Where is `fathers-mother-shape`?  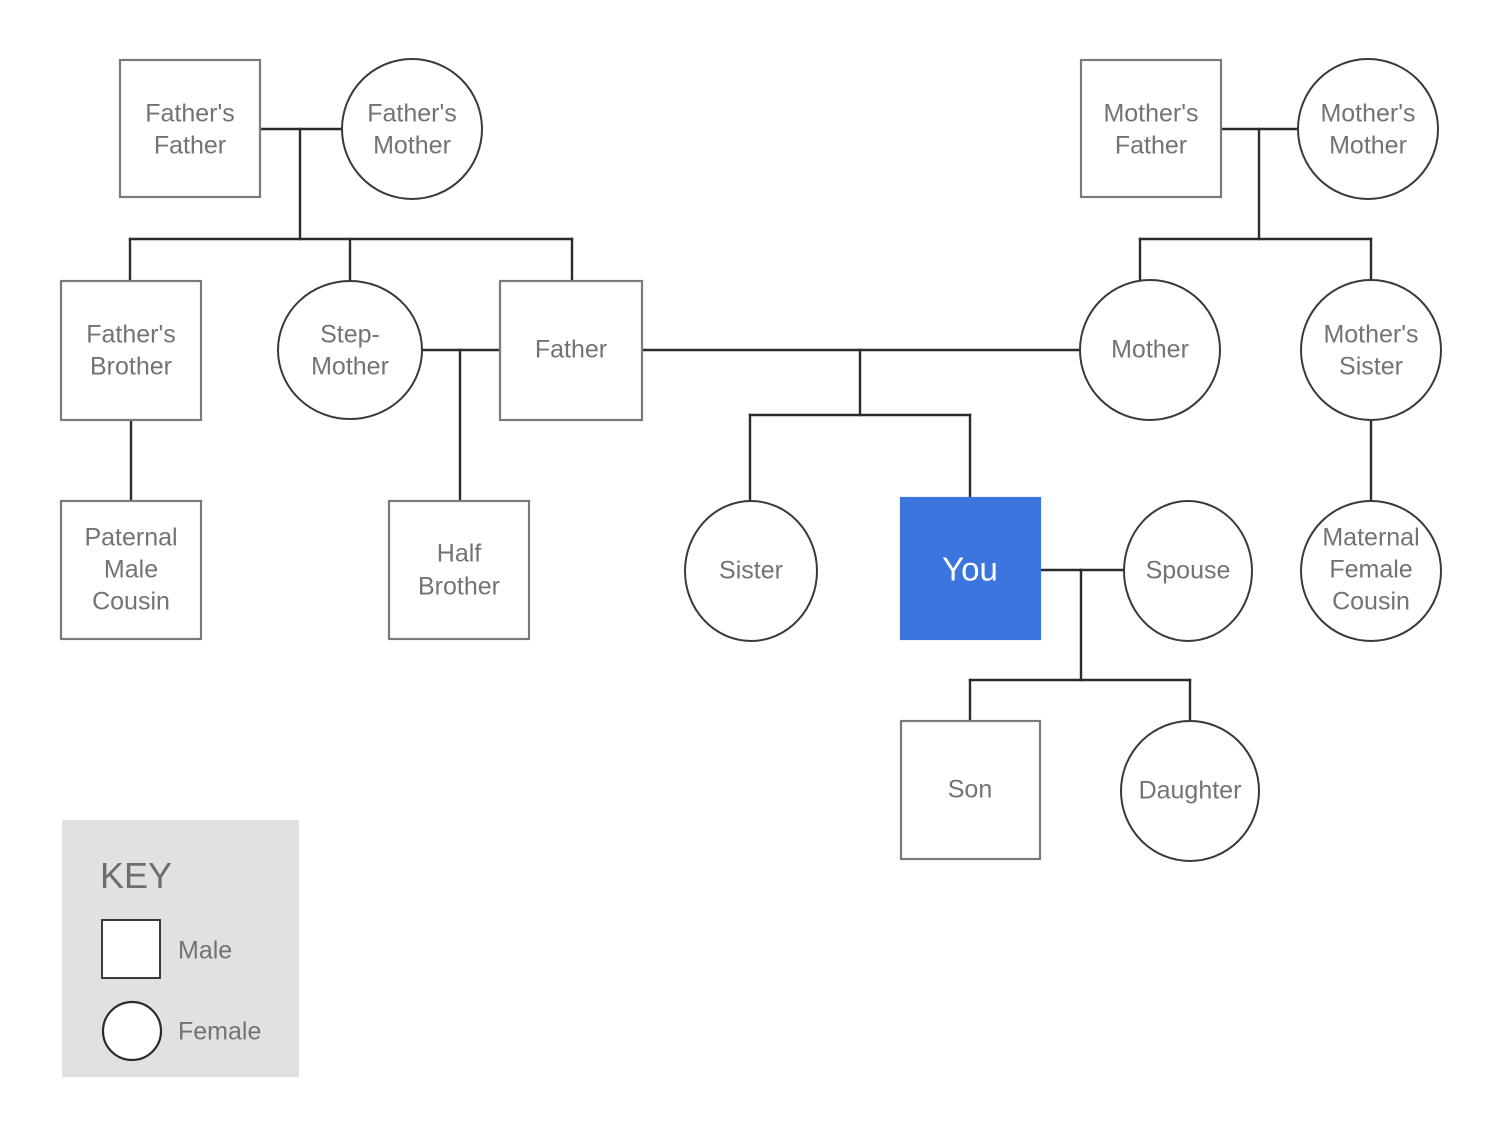 fathers-mother-shape is located at coordinates (412, 129).